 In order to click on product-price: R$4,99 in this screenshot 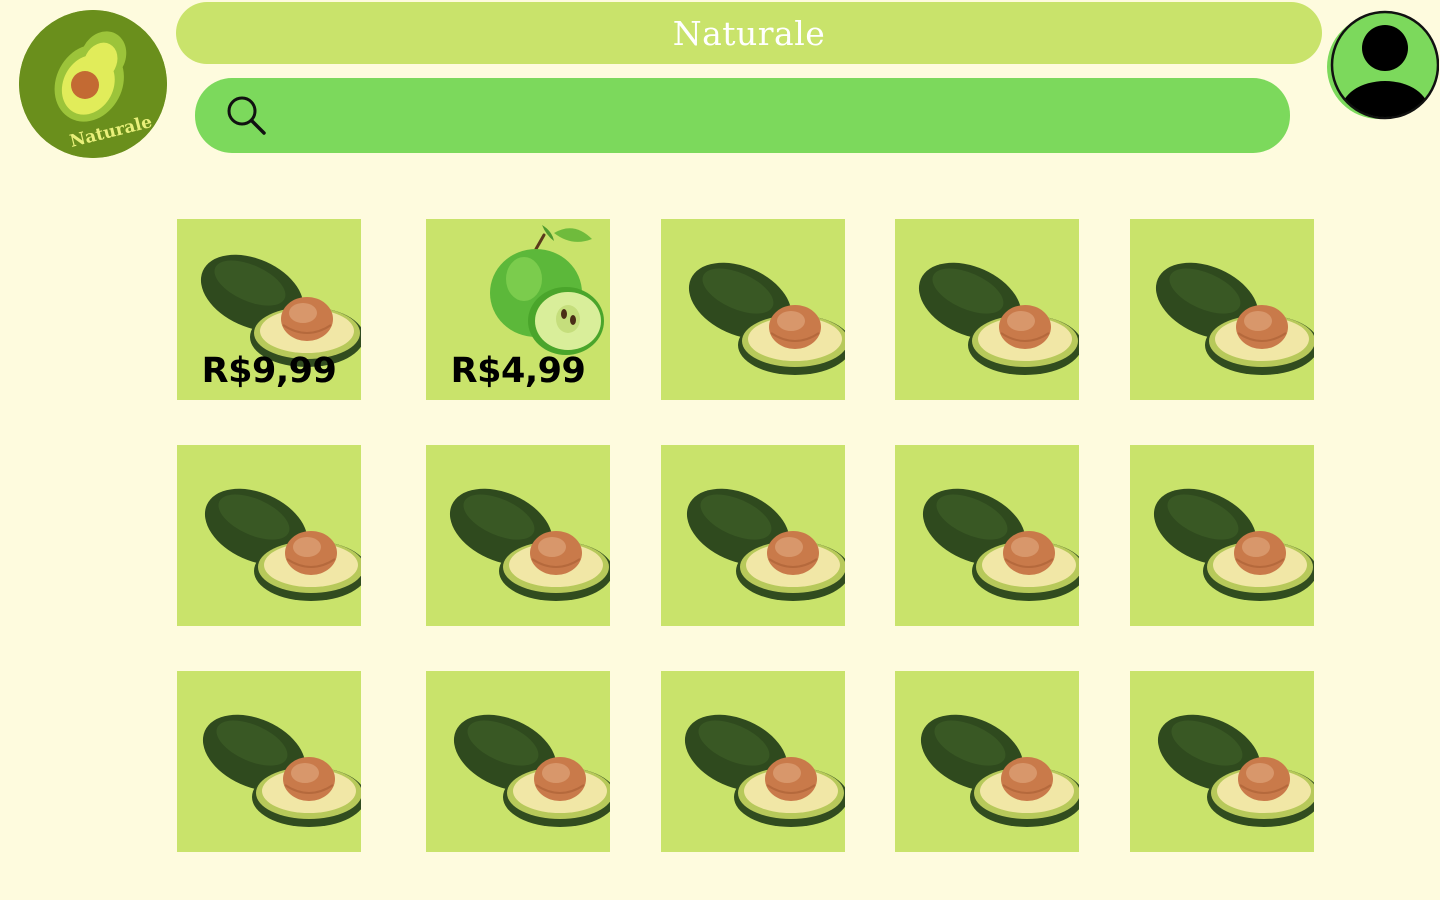, I will do `click(518, 371)`.